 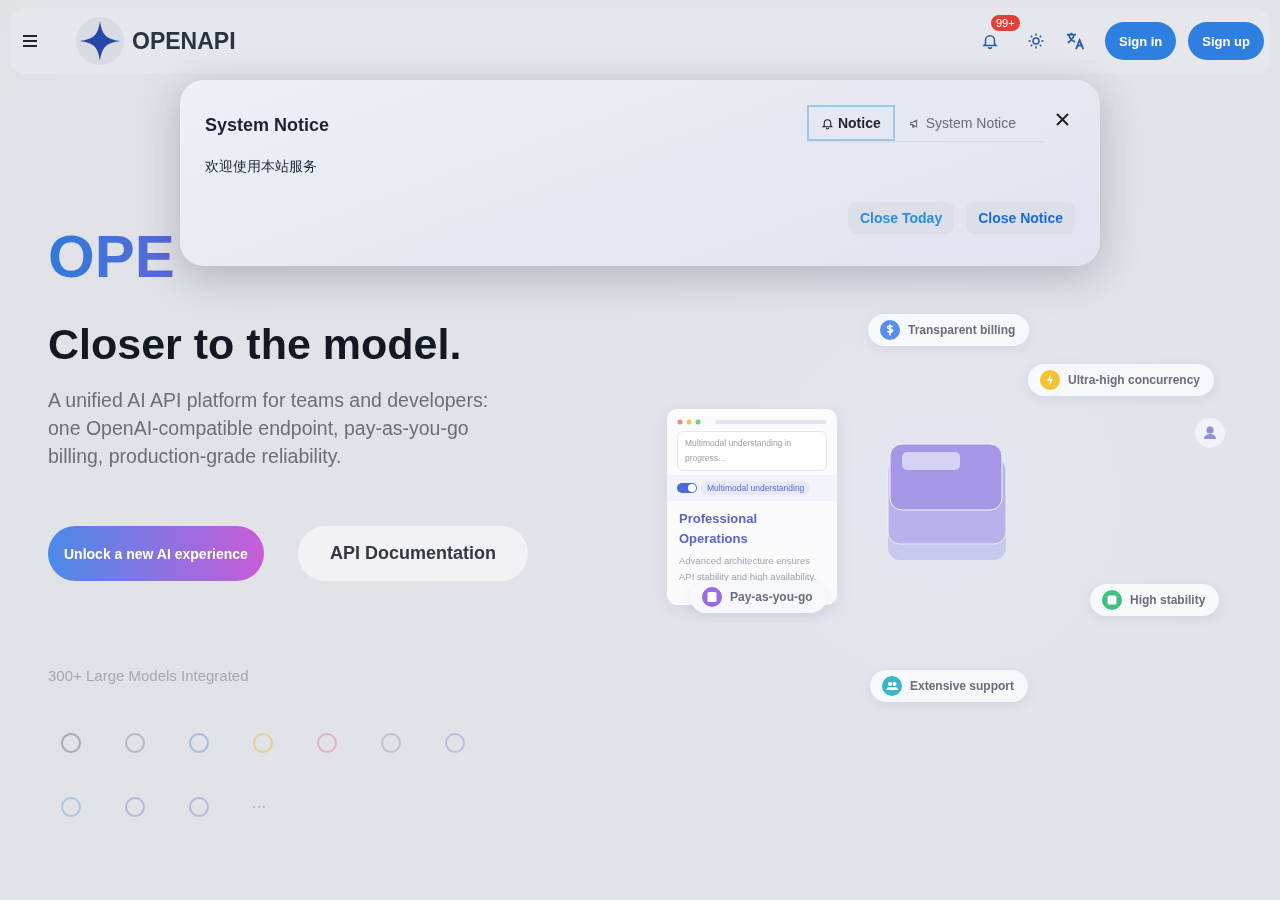 What do you see at coordinates (269, 428) in the screenshot?
I see `hero-description: A unified AI API platform for teams and developers: one OpenAI-compatible endpoint, pay-as-you-go billing, production-grade reliability.` at bounding box center [269, 428].